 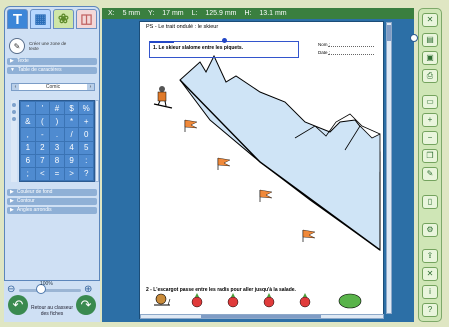 I want to click on name-line, so click(x=351, y=46).